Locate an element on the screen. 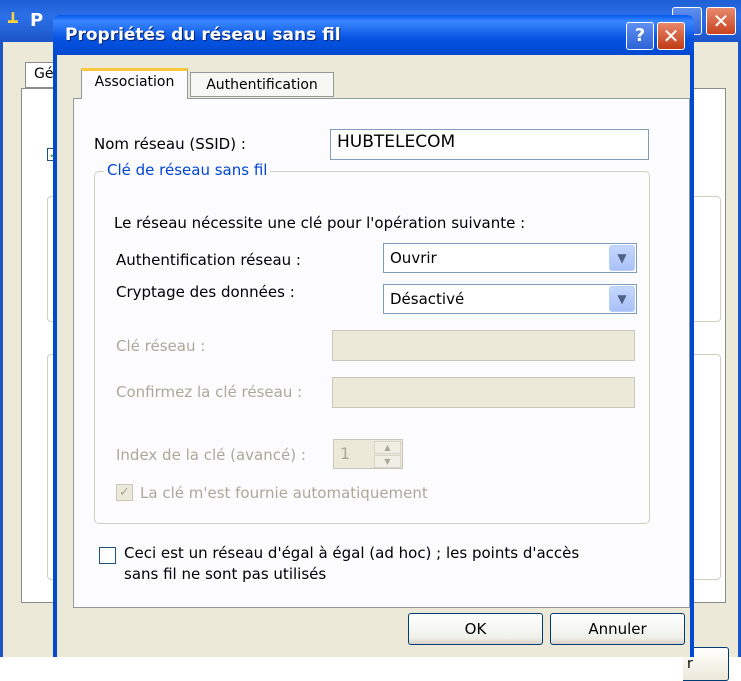 The image size is (741, 681). encryption-select-value: Désactivé is located at coordinates (427, 299).